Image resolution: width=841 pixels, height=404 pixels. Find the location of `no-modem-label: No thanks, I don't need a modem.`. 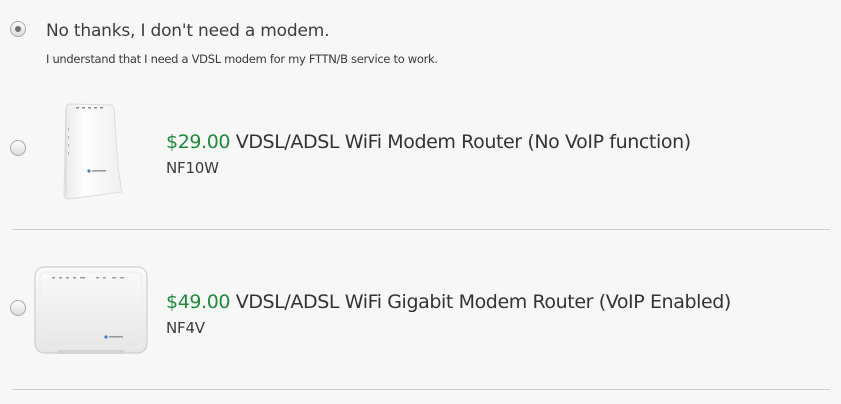

no-modem-label: No thanks, I don't need a modem. is located at coordinates (187, 31).